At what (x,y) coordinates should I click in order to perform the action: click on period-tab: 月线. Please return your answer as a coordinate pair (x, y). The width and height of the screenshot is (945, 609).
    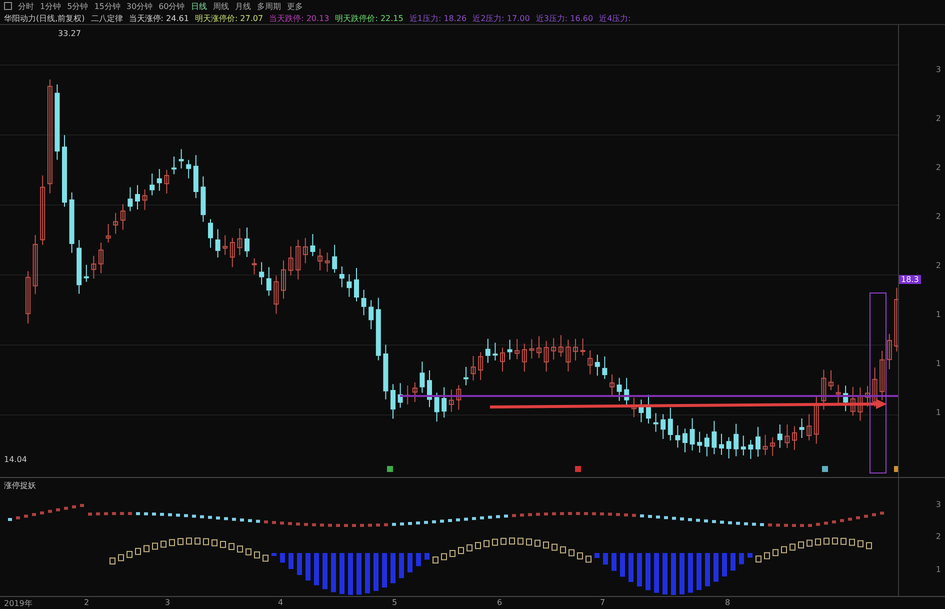
    Looking at the image, I should click on (242, 6).